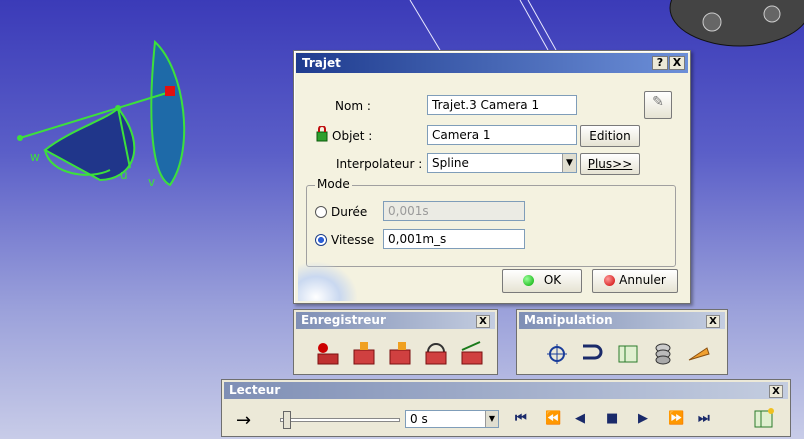  I want to click on edition-button: Edition, so click(610, 136).